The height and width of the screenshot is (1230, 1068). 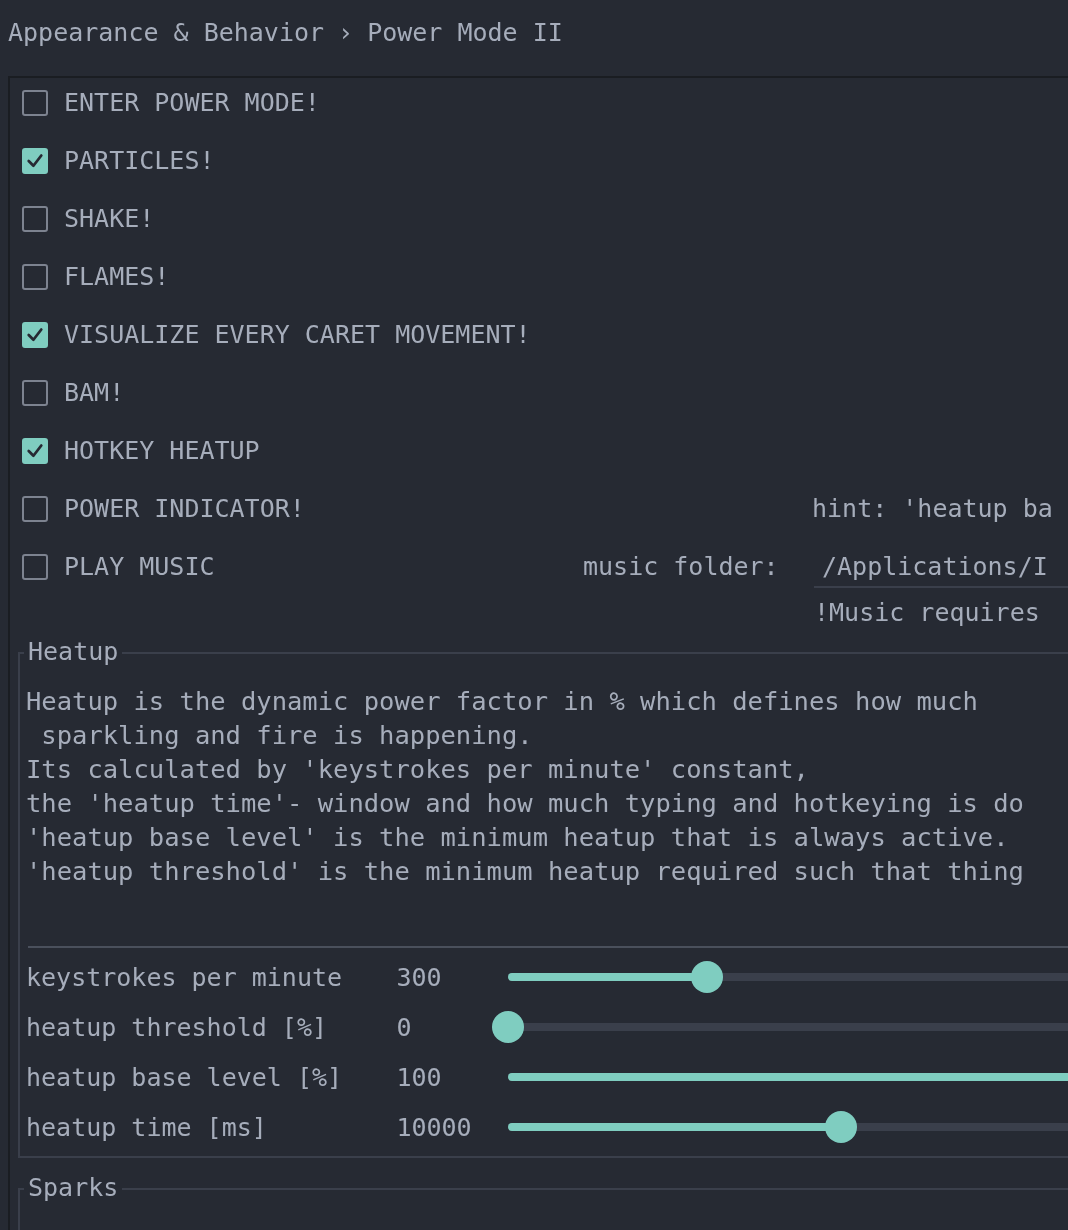 What do you see at coordinates (117, 277) in the screenshot?
I see `checkbox-label: FLAMES!` at bounding box center [117, 277].